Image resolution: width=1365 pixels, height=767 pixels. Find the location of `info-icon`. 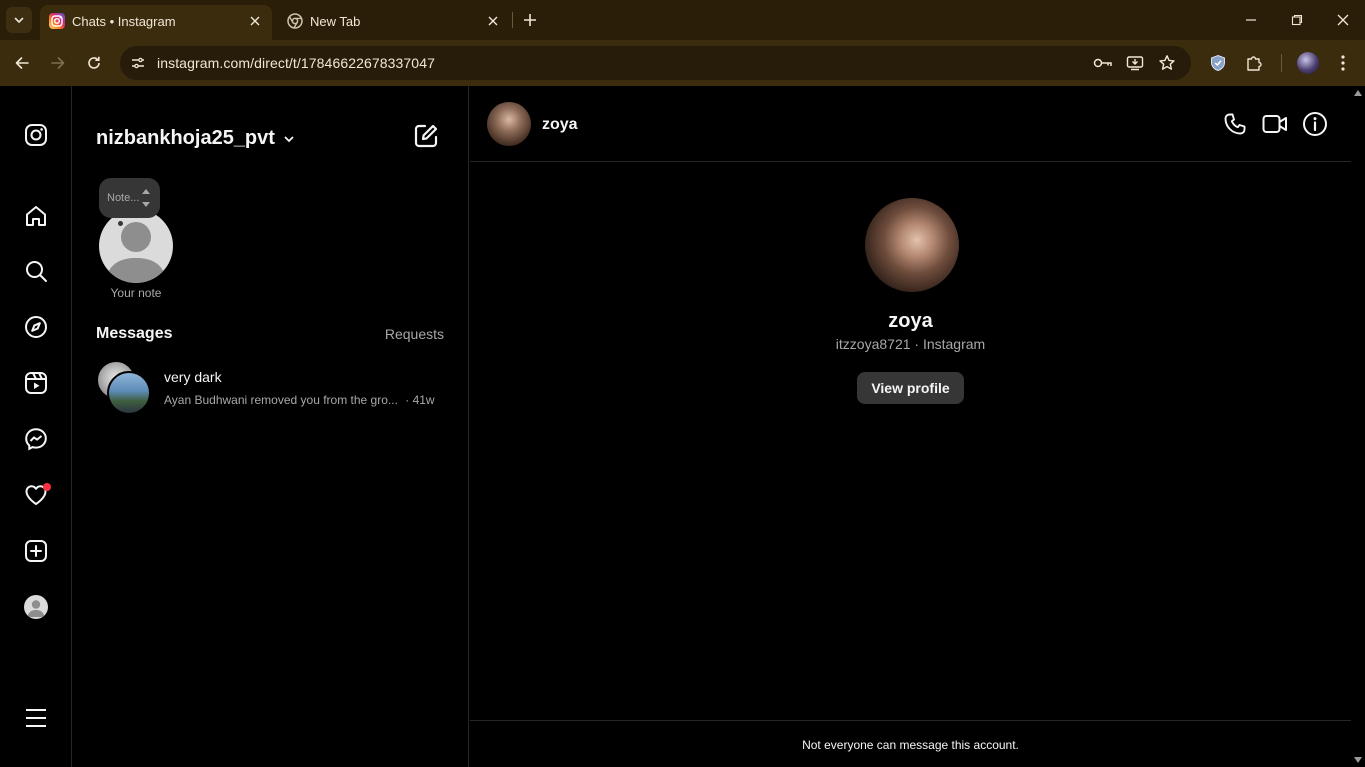

info-icon is located at coordinates (1315, 124).